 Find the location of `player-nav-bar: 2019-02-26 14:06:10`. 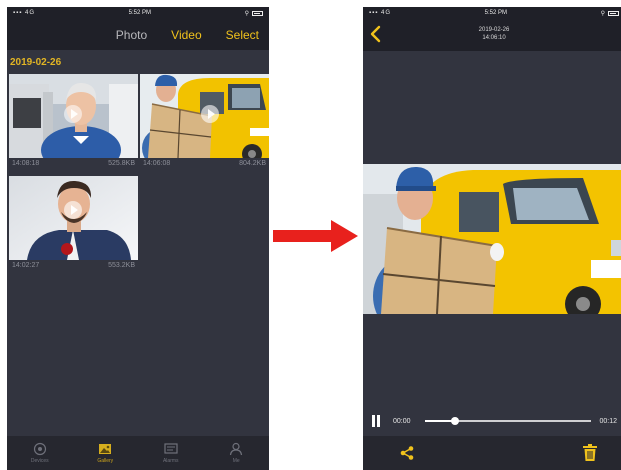

player-nav-bar: 2019-02-26 14:06:10 is located at coordinates (492, 35).